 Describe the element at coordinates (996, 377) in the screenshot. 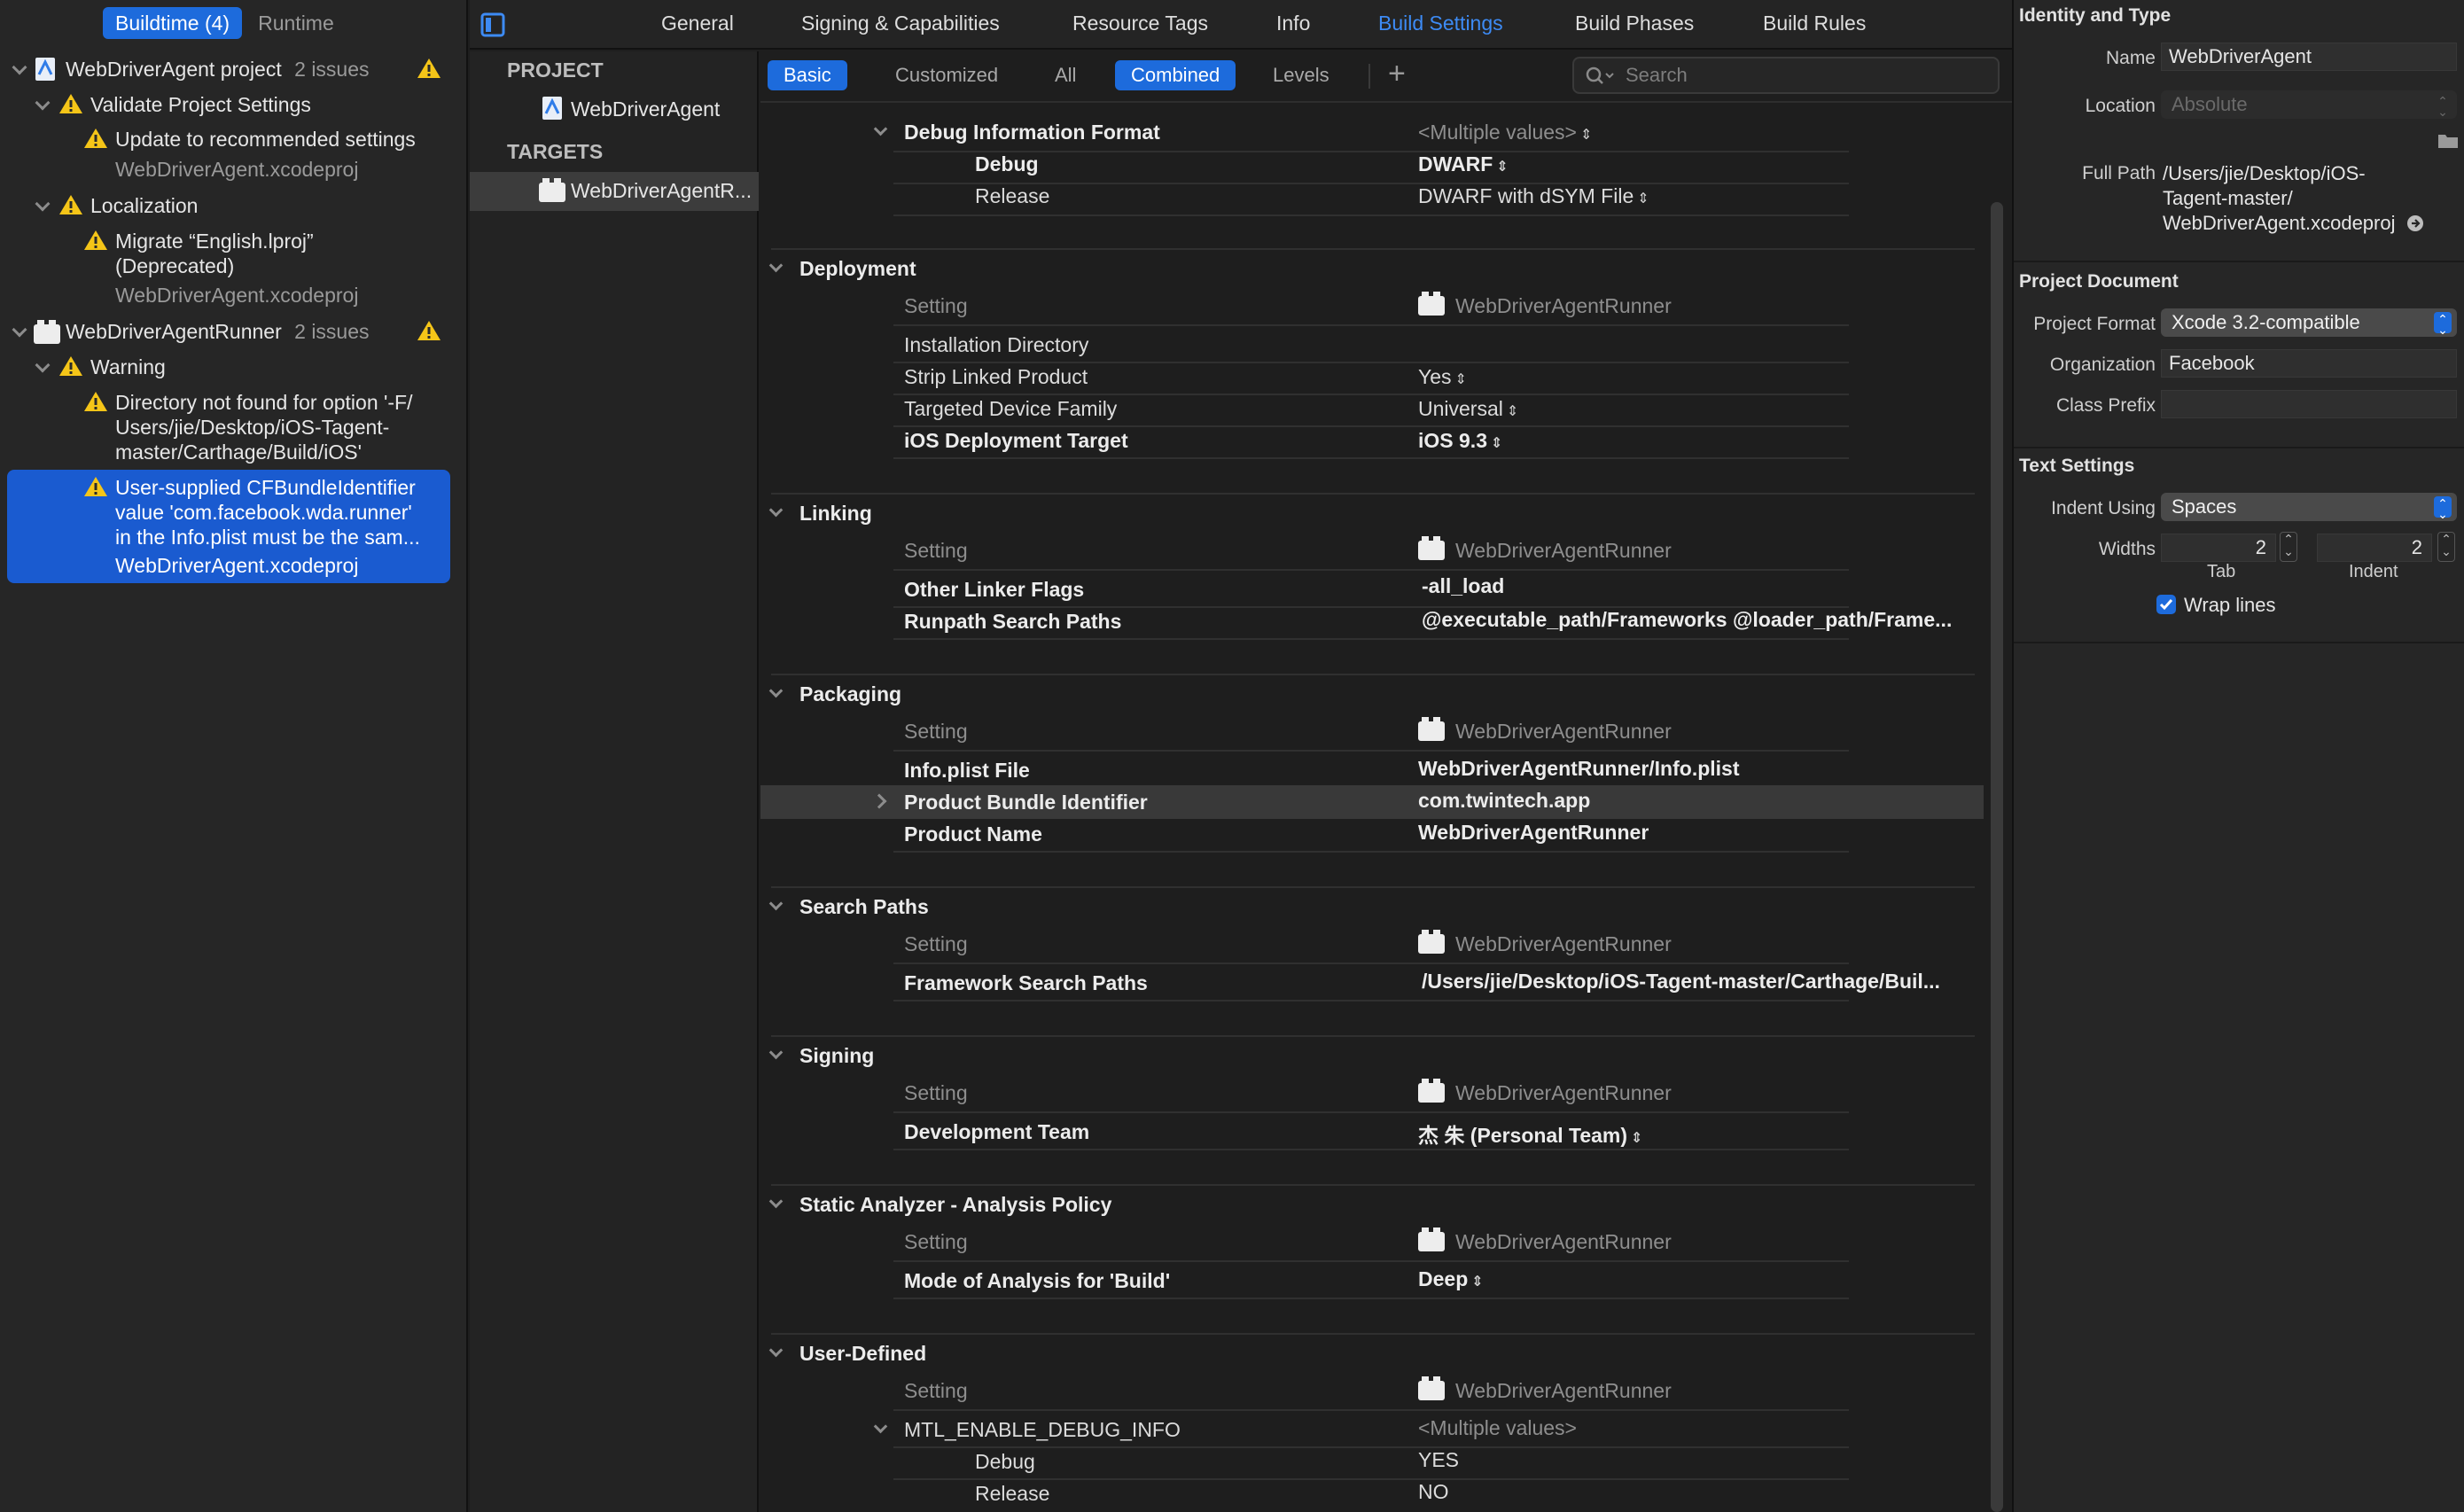

I see `strip-linked-product-label: Strip Linked Product` at that location.